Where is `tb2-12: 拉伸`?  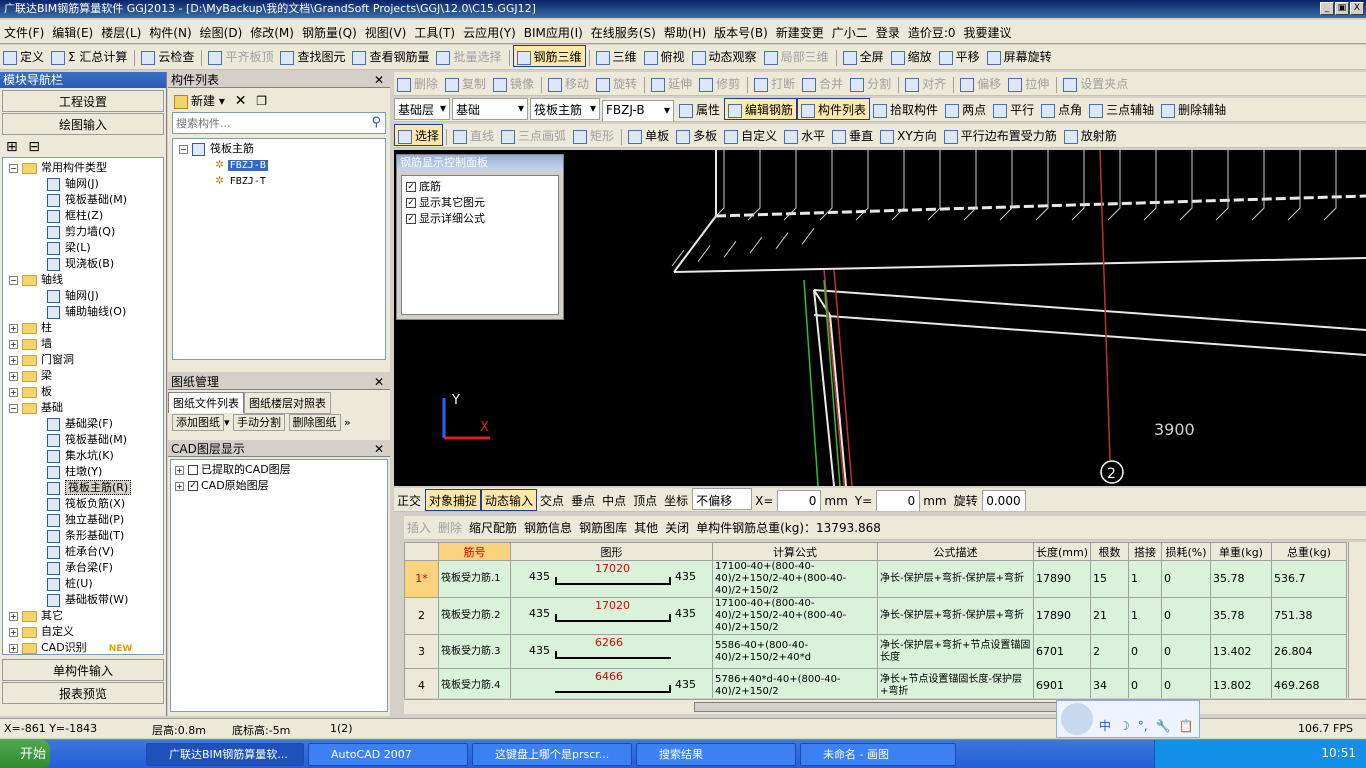
tb2-12: 拉伸 is located at coordinates (1029, 83).